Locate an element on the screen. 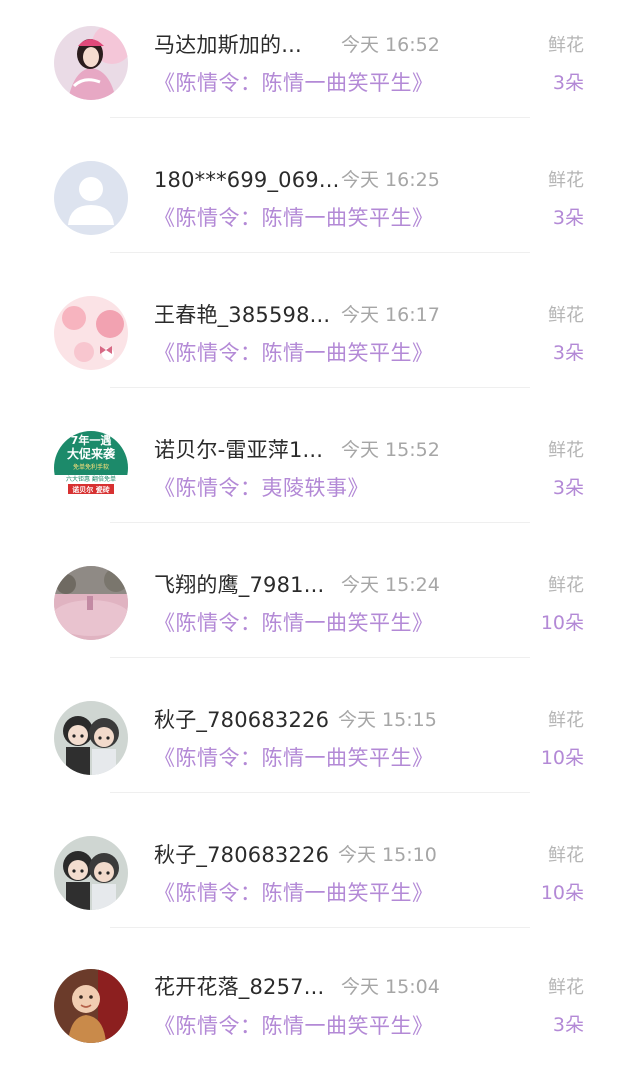 The height and width of the screenshot is (1080, 640). ad-line5: 诺贝尔 瓷砖 is located at coordinates (90, 489).